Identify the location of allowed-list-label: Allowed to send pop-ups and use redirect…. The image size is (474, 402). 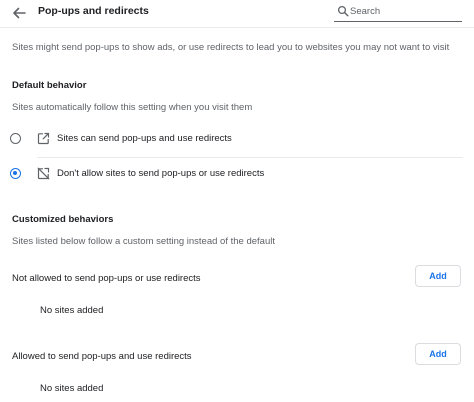
(102, 356).